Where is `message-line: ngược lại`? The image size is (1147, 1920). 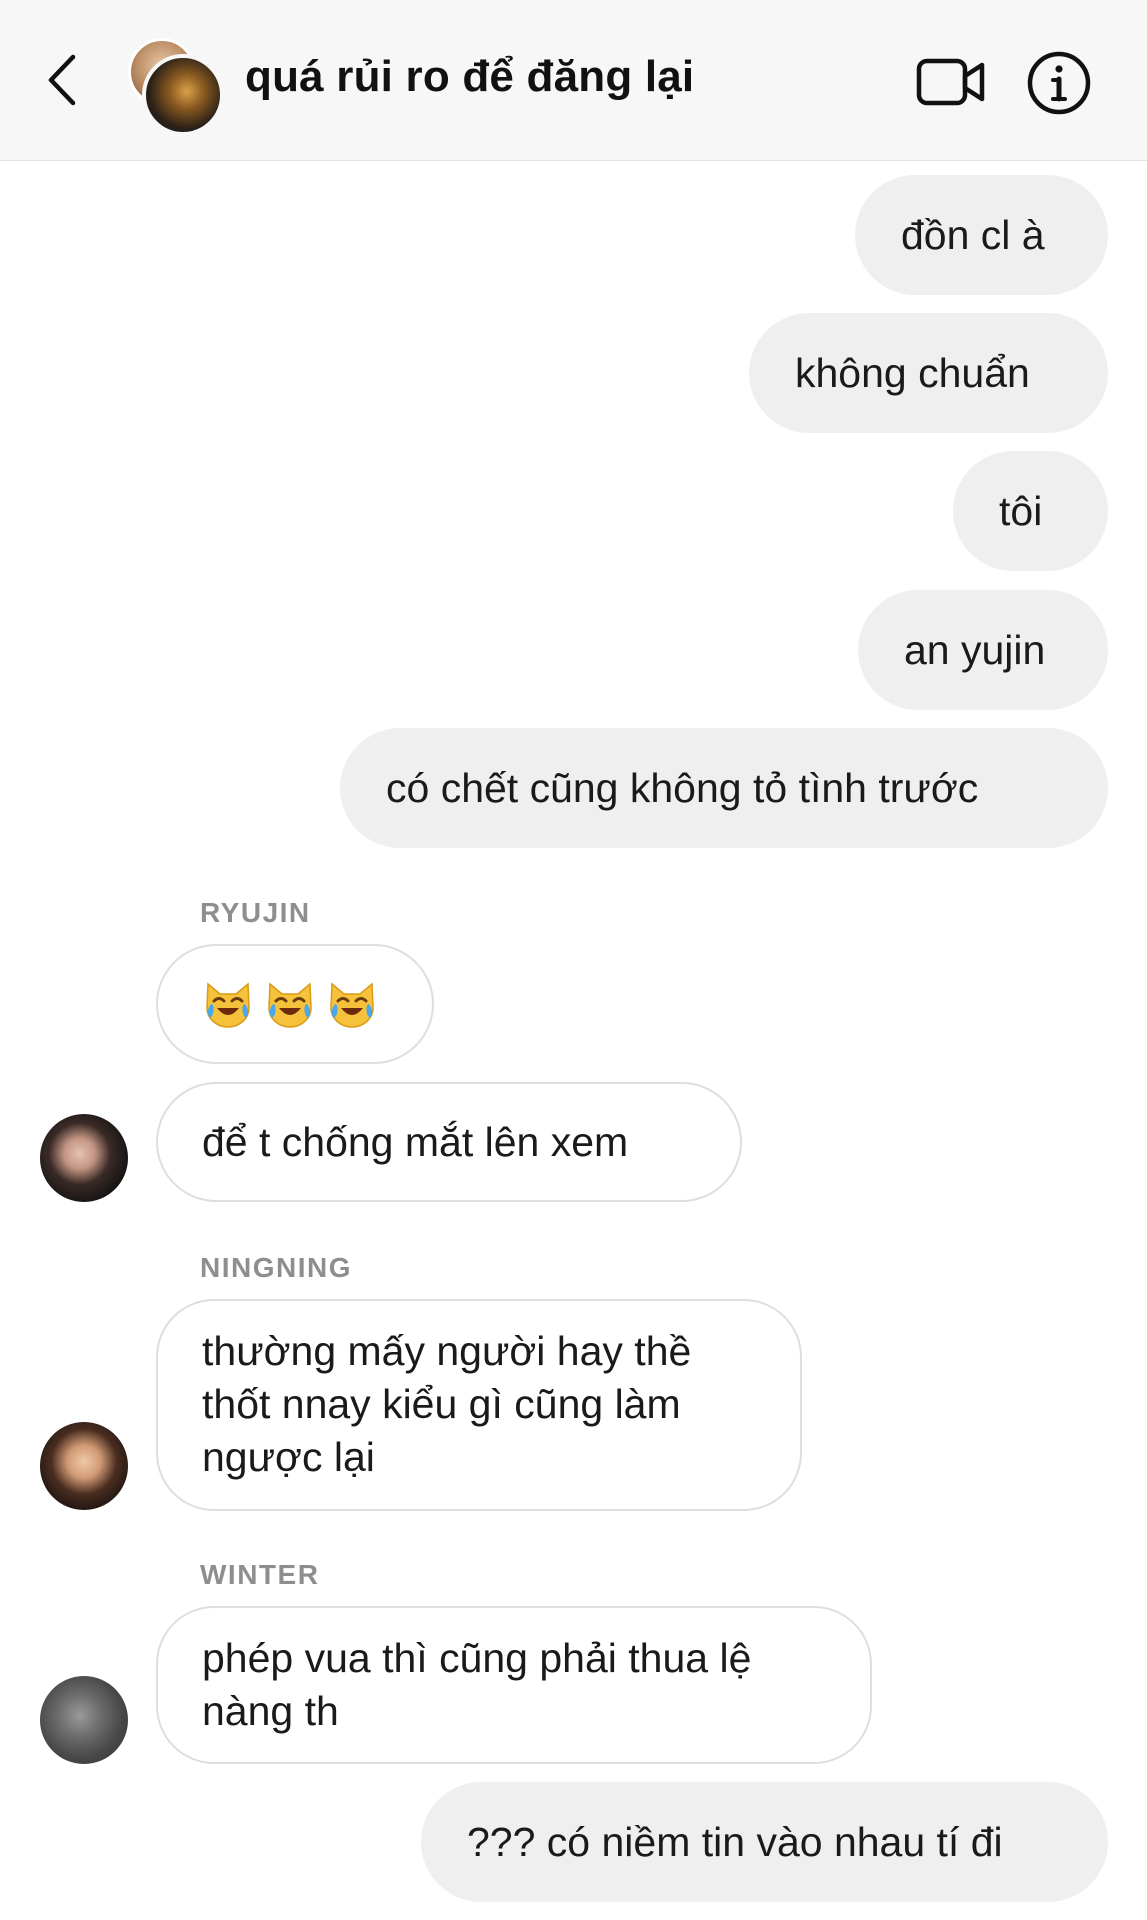 message-line: ngược lại is located at coordinates (288, 1457).